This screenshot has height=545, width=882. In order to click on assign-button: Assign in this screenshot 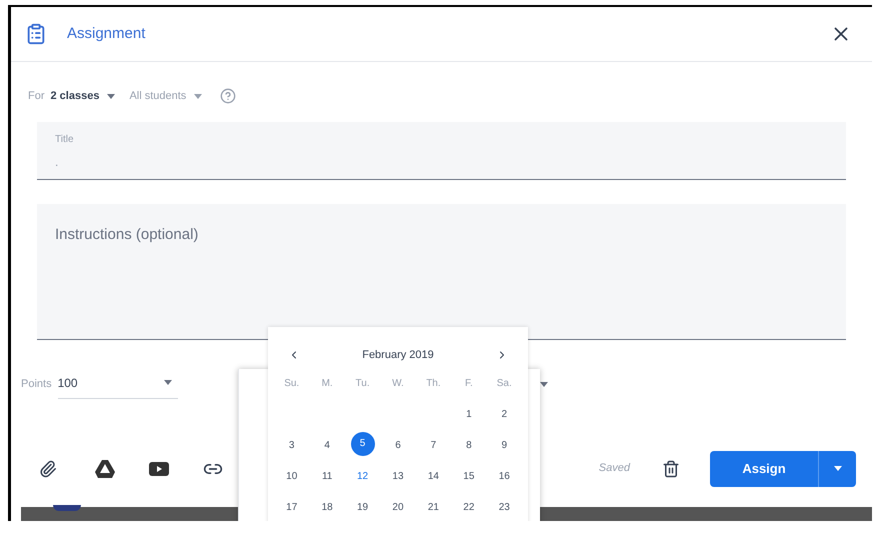, I will do `click(764, 468)`.